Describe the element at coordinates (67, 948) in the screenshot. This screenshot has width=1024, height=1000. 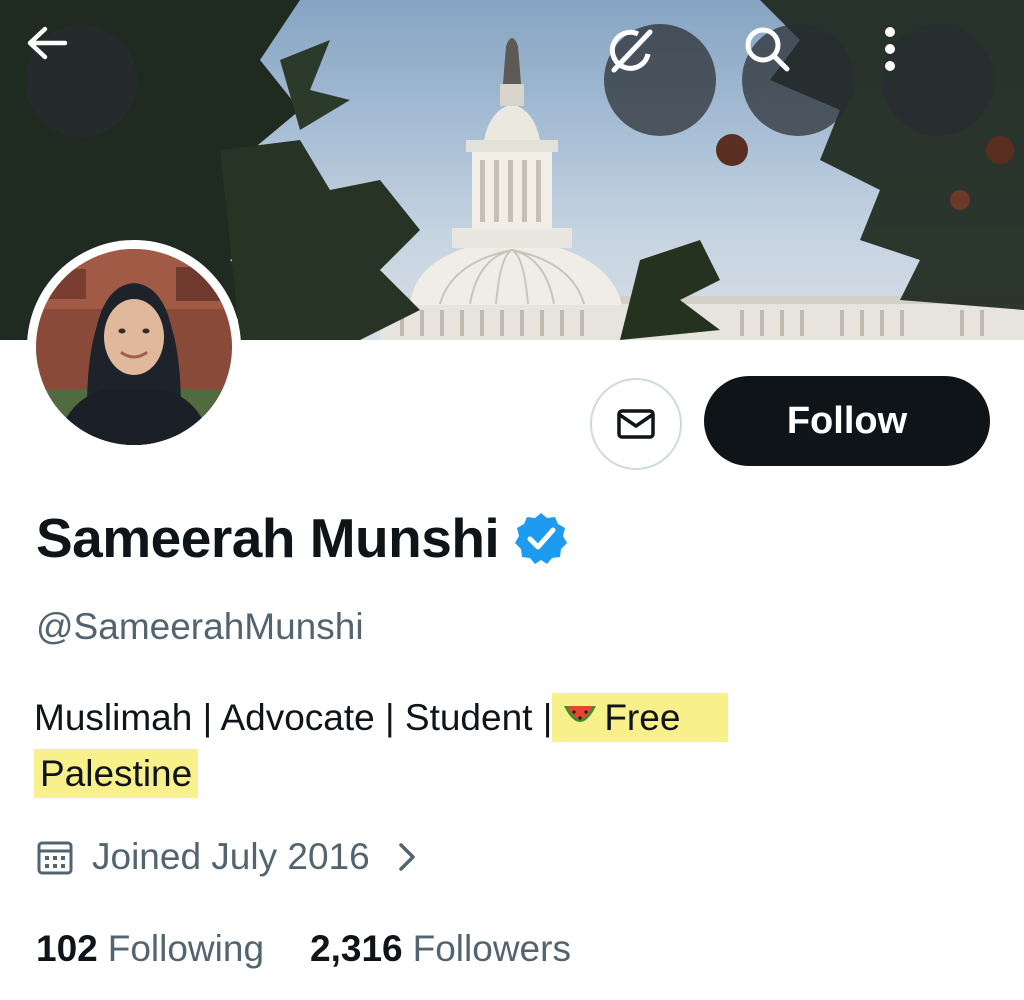
I see `following-count: 102` at that location.